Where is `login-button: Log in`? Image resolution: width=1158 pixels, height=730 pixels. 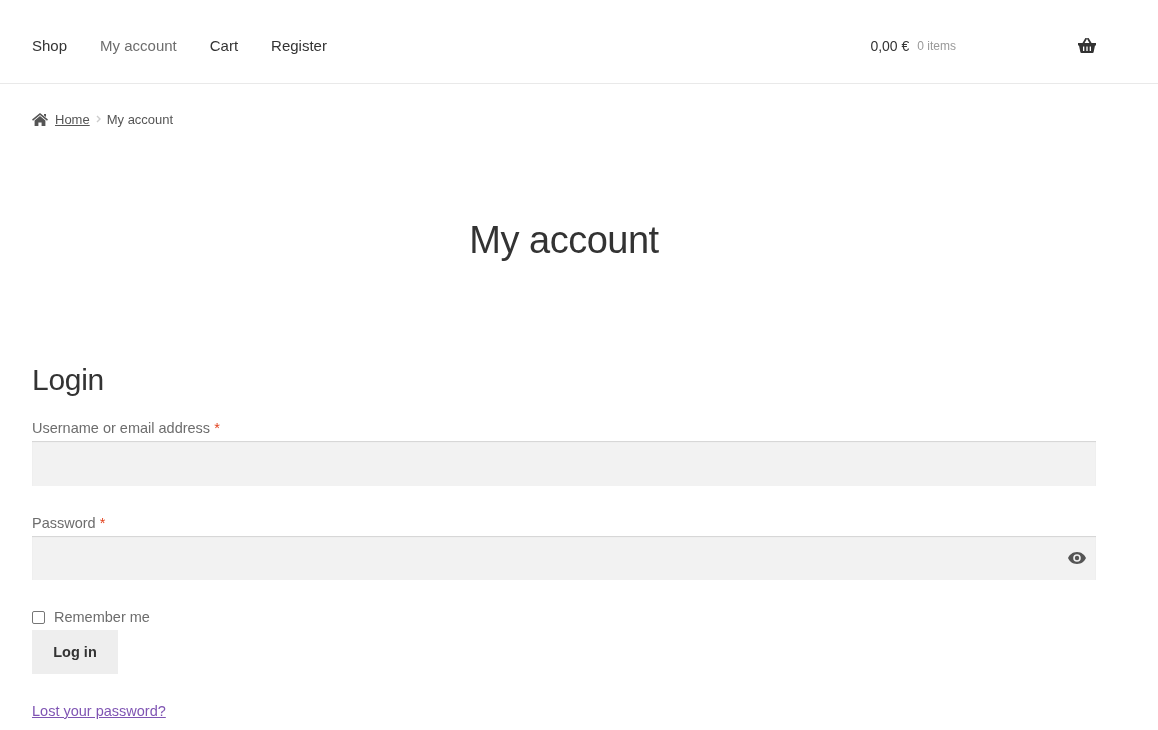 login-button: Log in is located at coordinates (75, 652).